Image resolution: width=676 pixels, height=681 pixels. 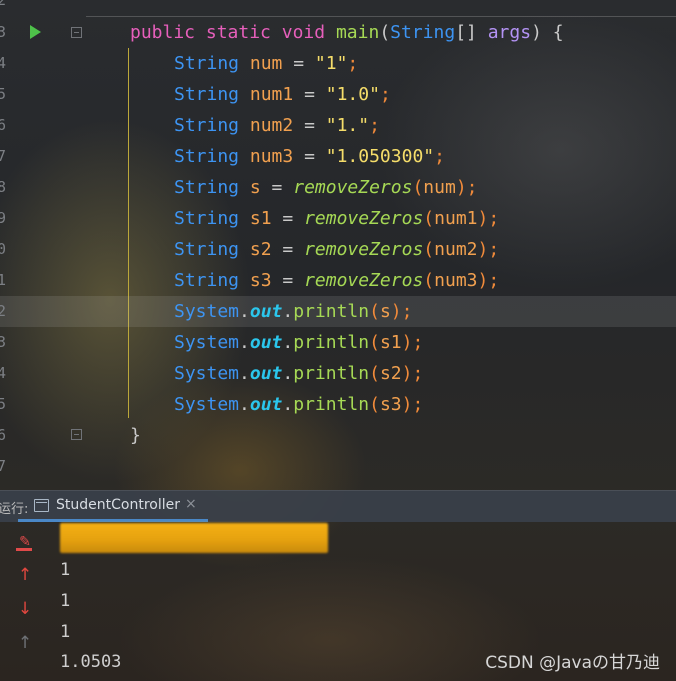 What do you see at coordinates (338, 435) in the screenshot?
I see `code-line: 6 }` at bounding box center [338, 435].